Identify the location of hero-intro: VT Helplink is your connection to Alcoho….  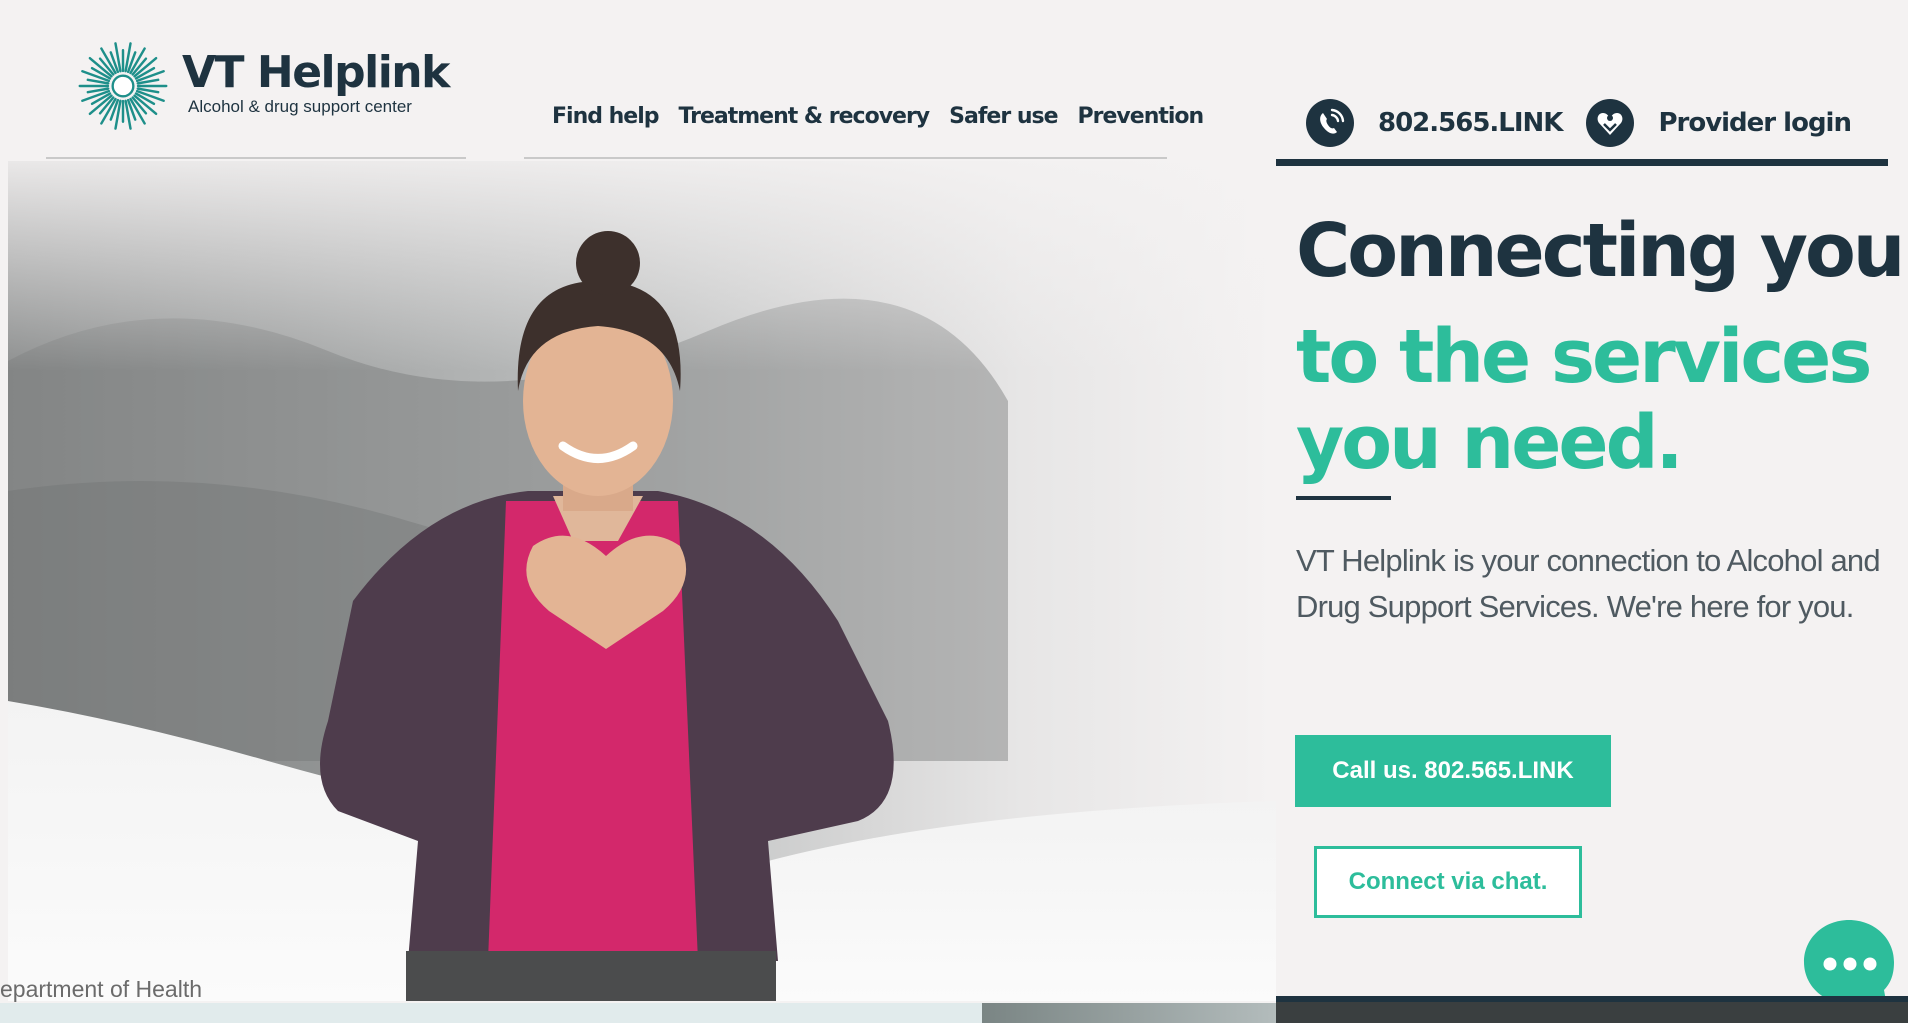
(1588, 583).